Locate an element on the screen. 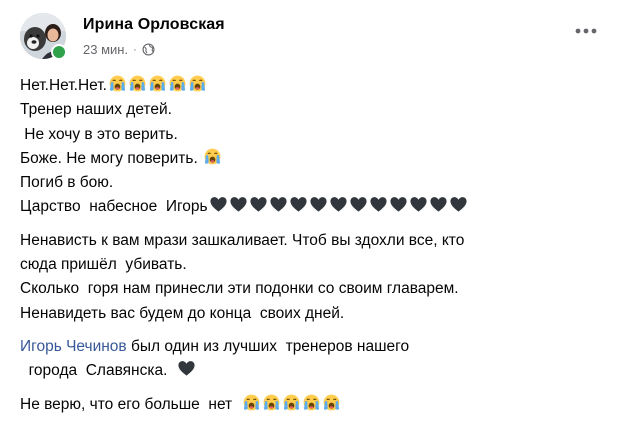 This screenshot has height=443, width=622. text-line-content: Нет.Нет.Нет. is located at coordinates (63, 85).